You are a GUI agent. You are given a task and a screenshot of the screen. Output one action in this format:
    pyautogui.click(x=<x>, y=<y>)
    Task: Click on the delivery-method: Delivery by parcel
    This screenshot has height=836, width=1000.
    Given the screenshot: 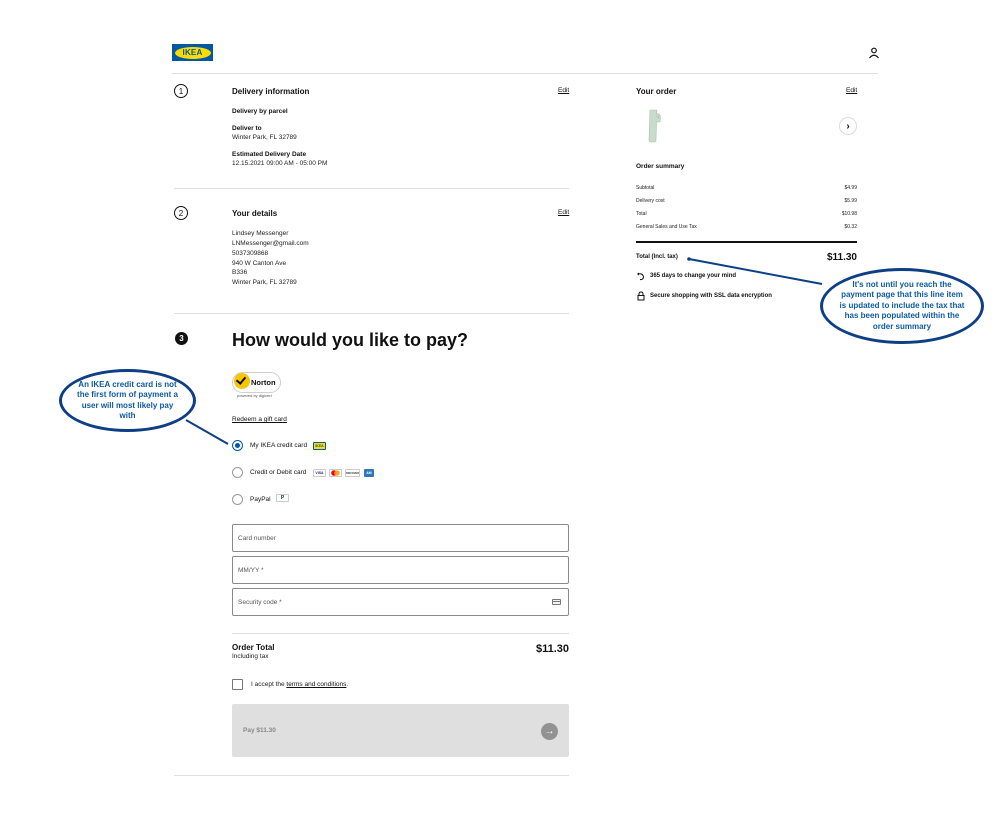 What is the action you would take?
    pyautogui.click(x=260, y=111)
    